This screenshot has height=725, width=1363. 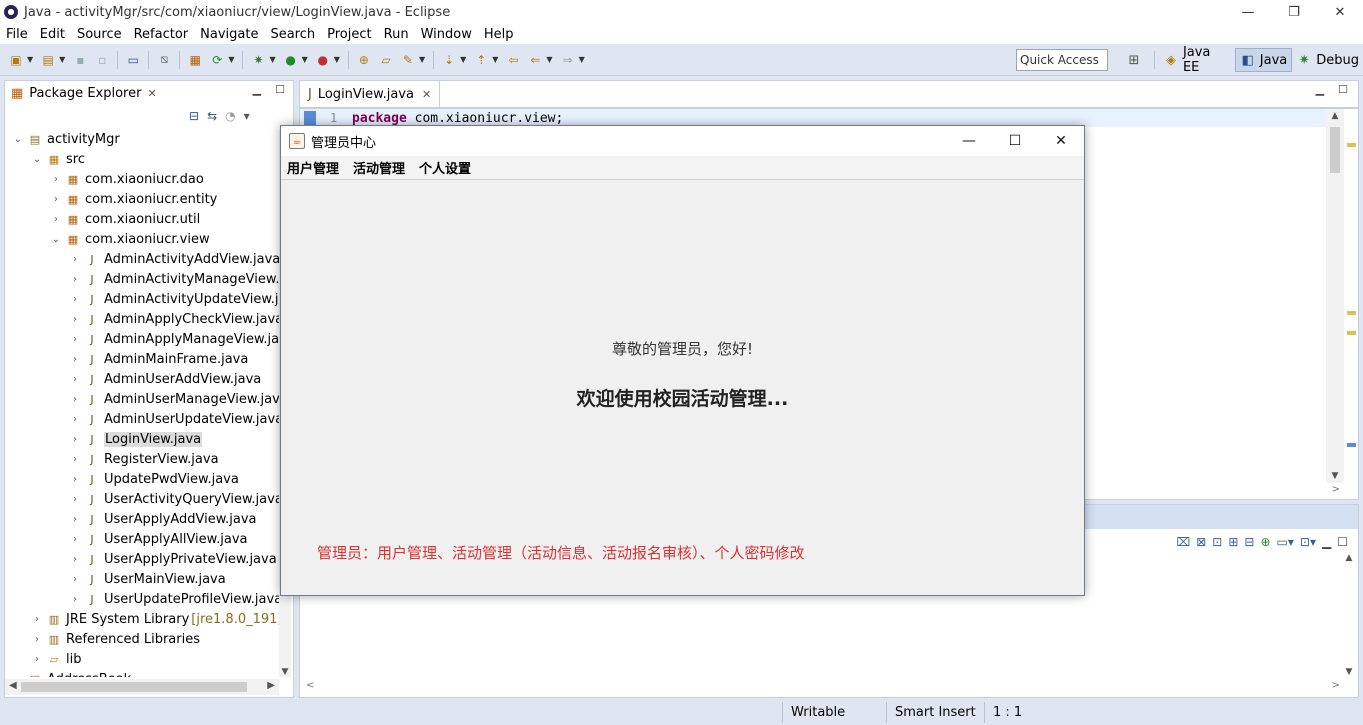 I want to click on new-project-dropdown-icon: ▼, so click(x=62, y=59).